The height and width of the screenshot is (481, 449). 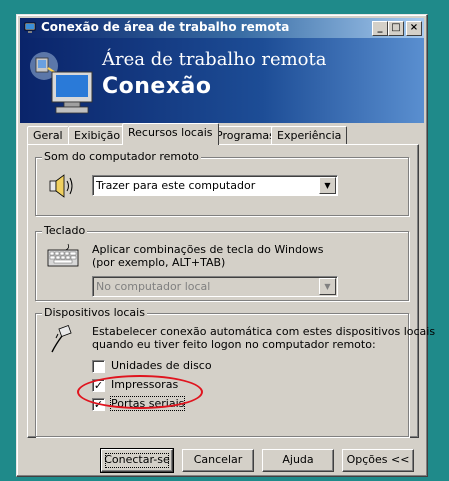 I want to click on options-button: Opções <<, so click(x=378, y=460).